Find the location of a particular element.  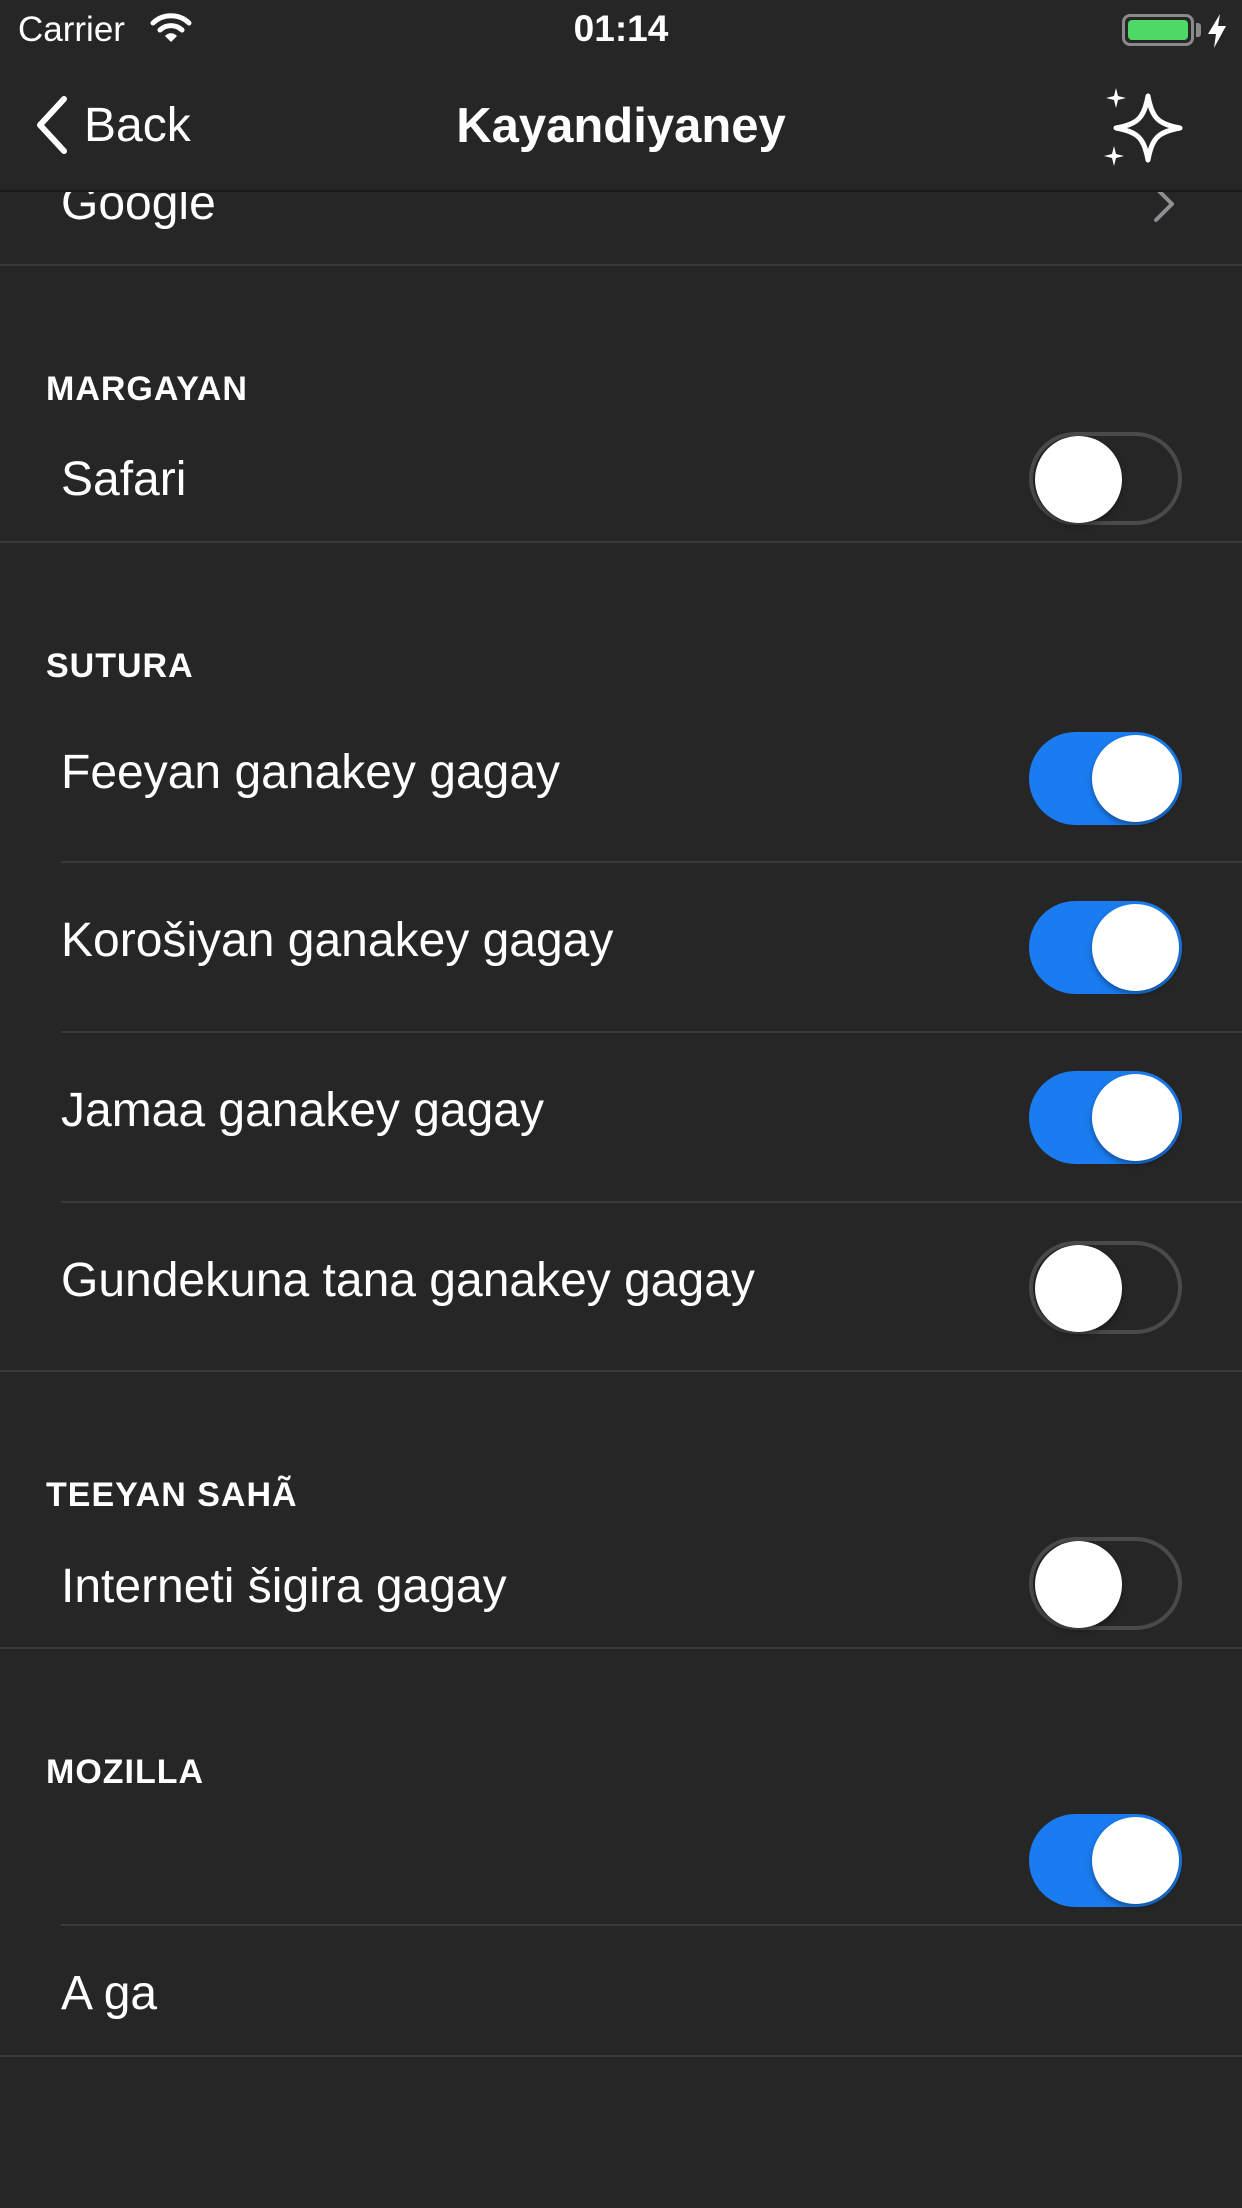

section-header-mozilla: MOZILLA is located at coordinates (125, 1772).